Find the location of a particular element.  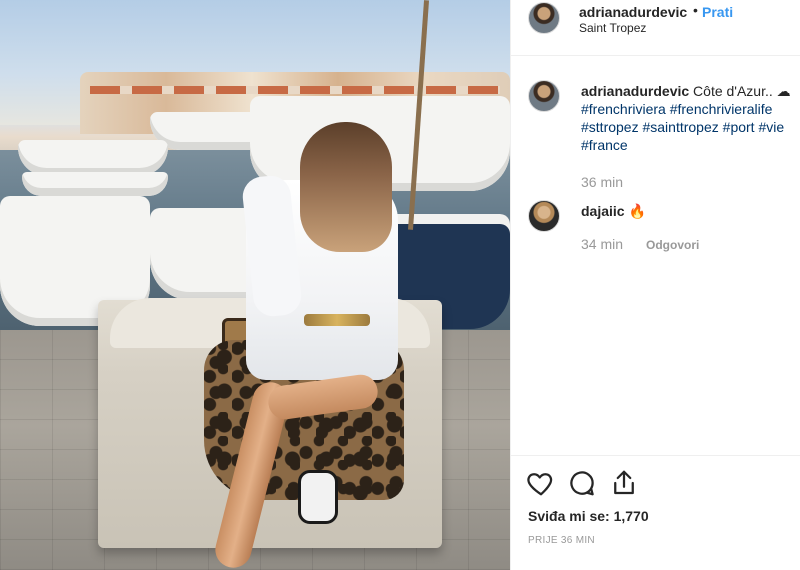

hashtag-link: #vie is located at coordinates (771, 127).